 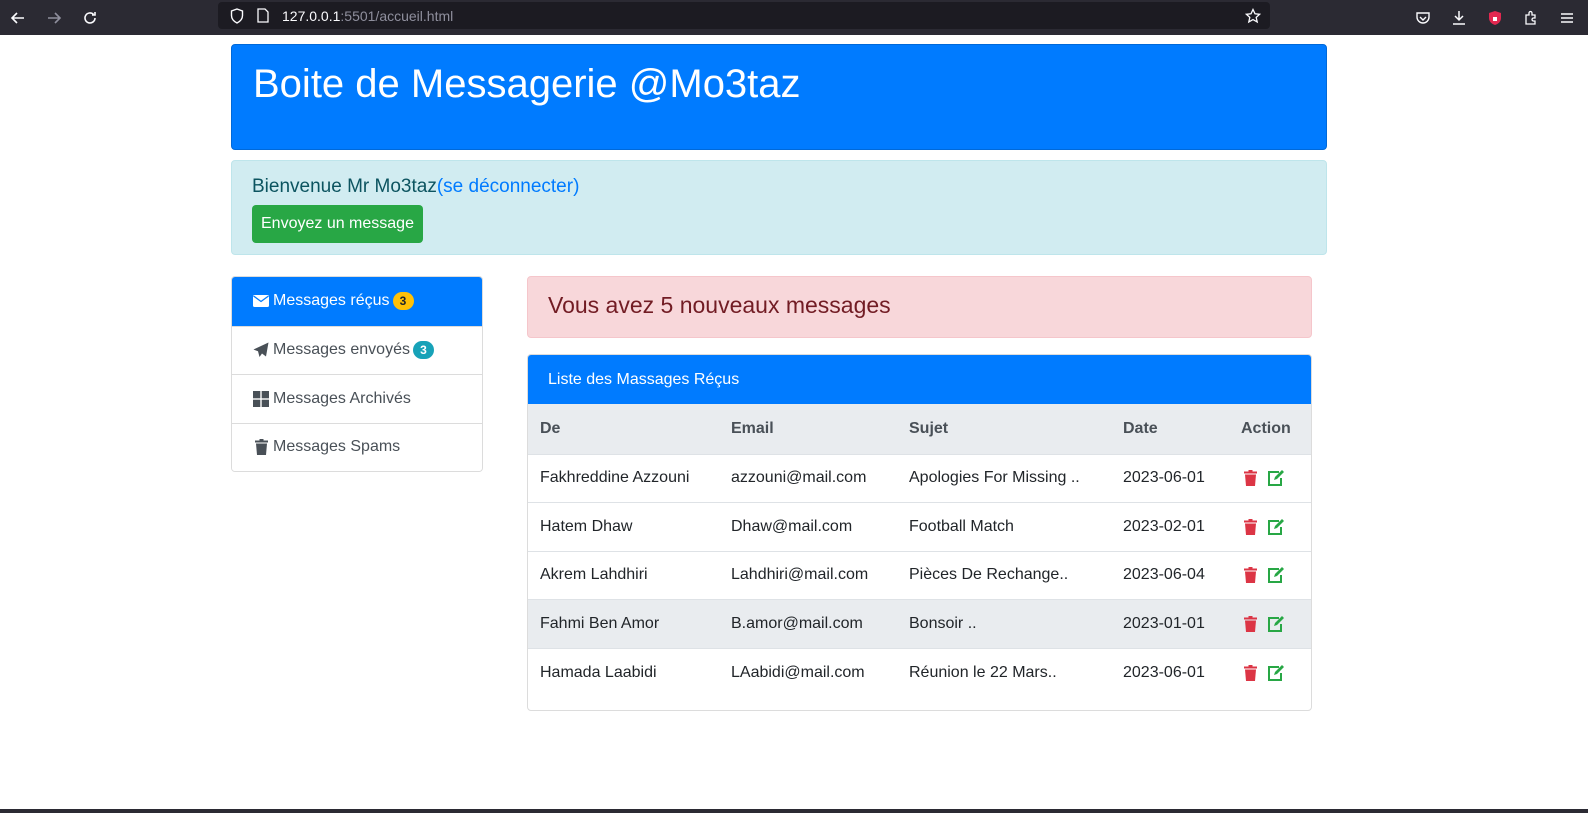 What do you see at coordinates (1423, 18) in the screenshot?
I see `pocket-icon` at bounding box center [1423, 18].